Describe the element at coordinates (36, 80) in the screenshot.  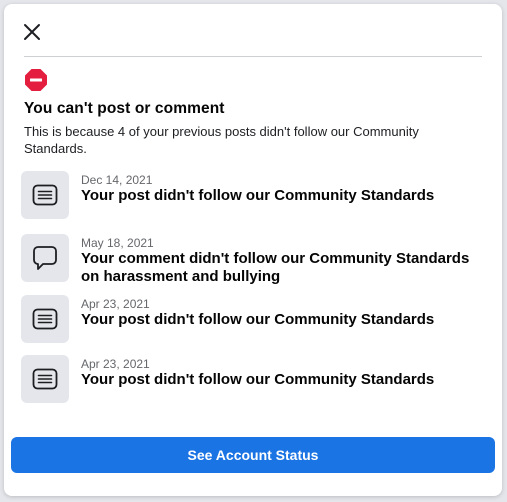
I see `stop-icon` at that location.